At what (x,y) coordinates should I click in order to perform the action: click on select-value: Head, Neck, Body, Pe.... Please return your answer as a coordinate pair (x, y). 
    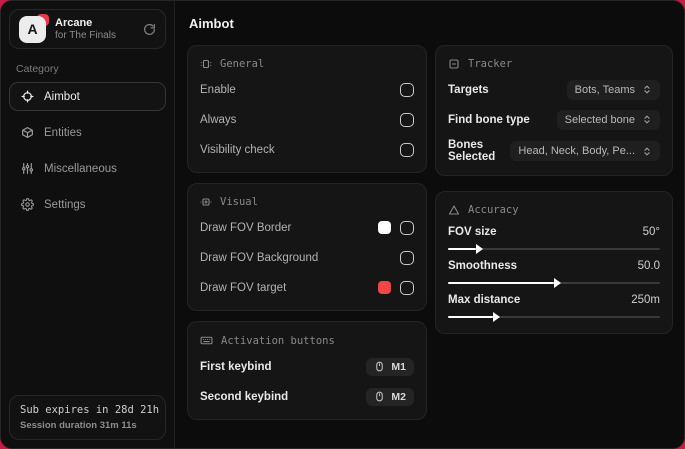
    Looking at the image, I should click on (576, 151).